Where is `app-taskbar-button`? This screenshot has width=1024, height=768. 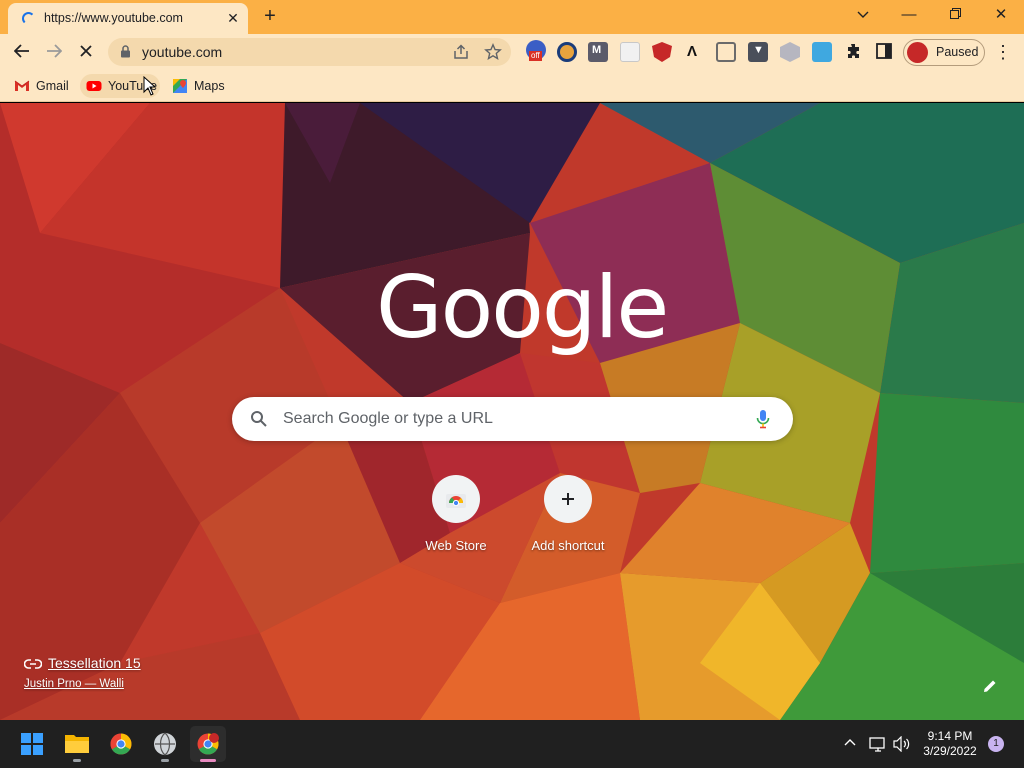
app-taskbar-button is located at coordinates (165, 744).